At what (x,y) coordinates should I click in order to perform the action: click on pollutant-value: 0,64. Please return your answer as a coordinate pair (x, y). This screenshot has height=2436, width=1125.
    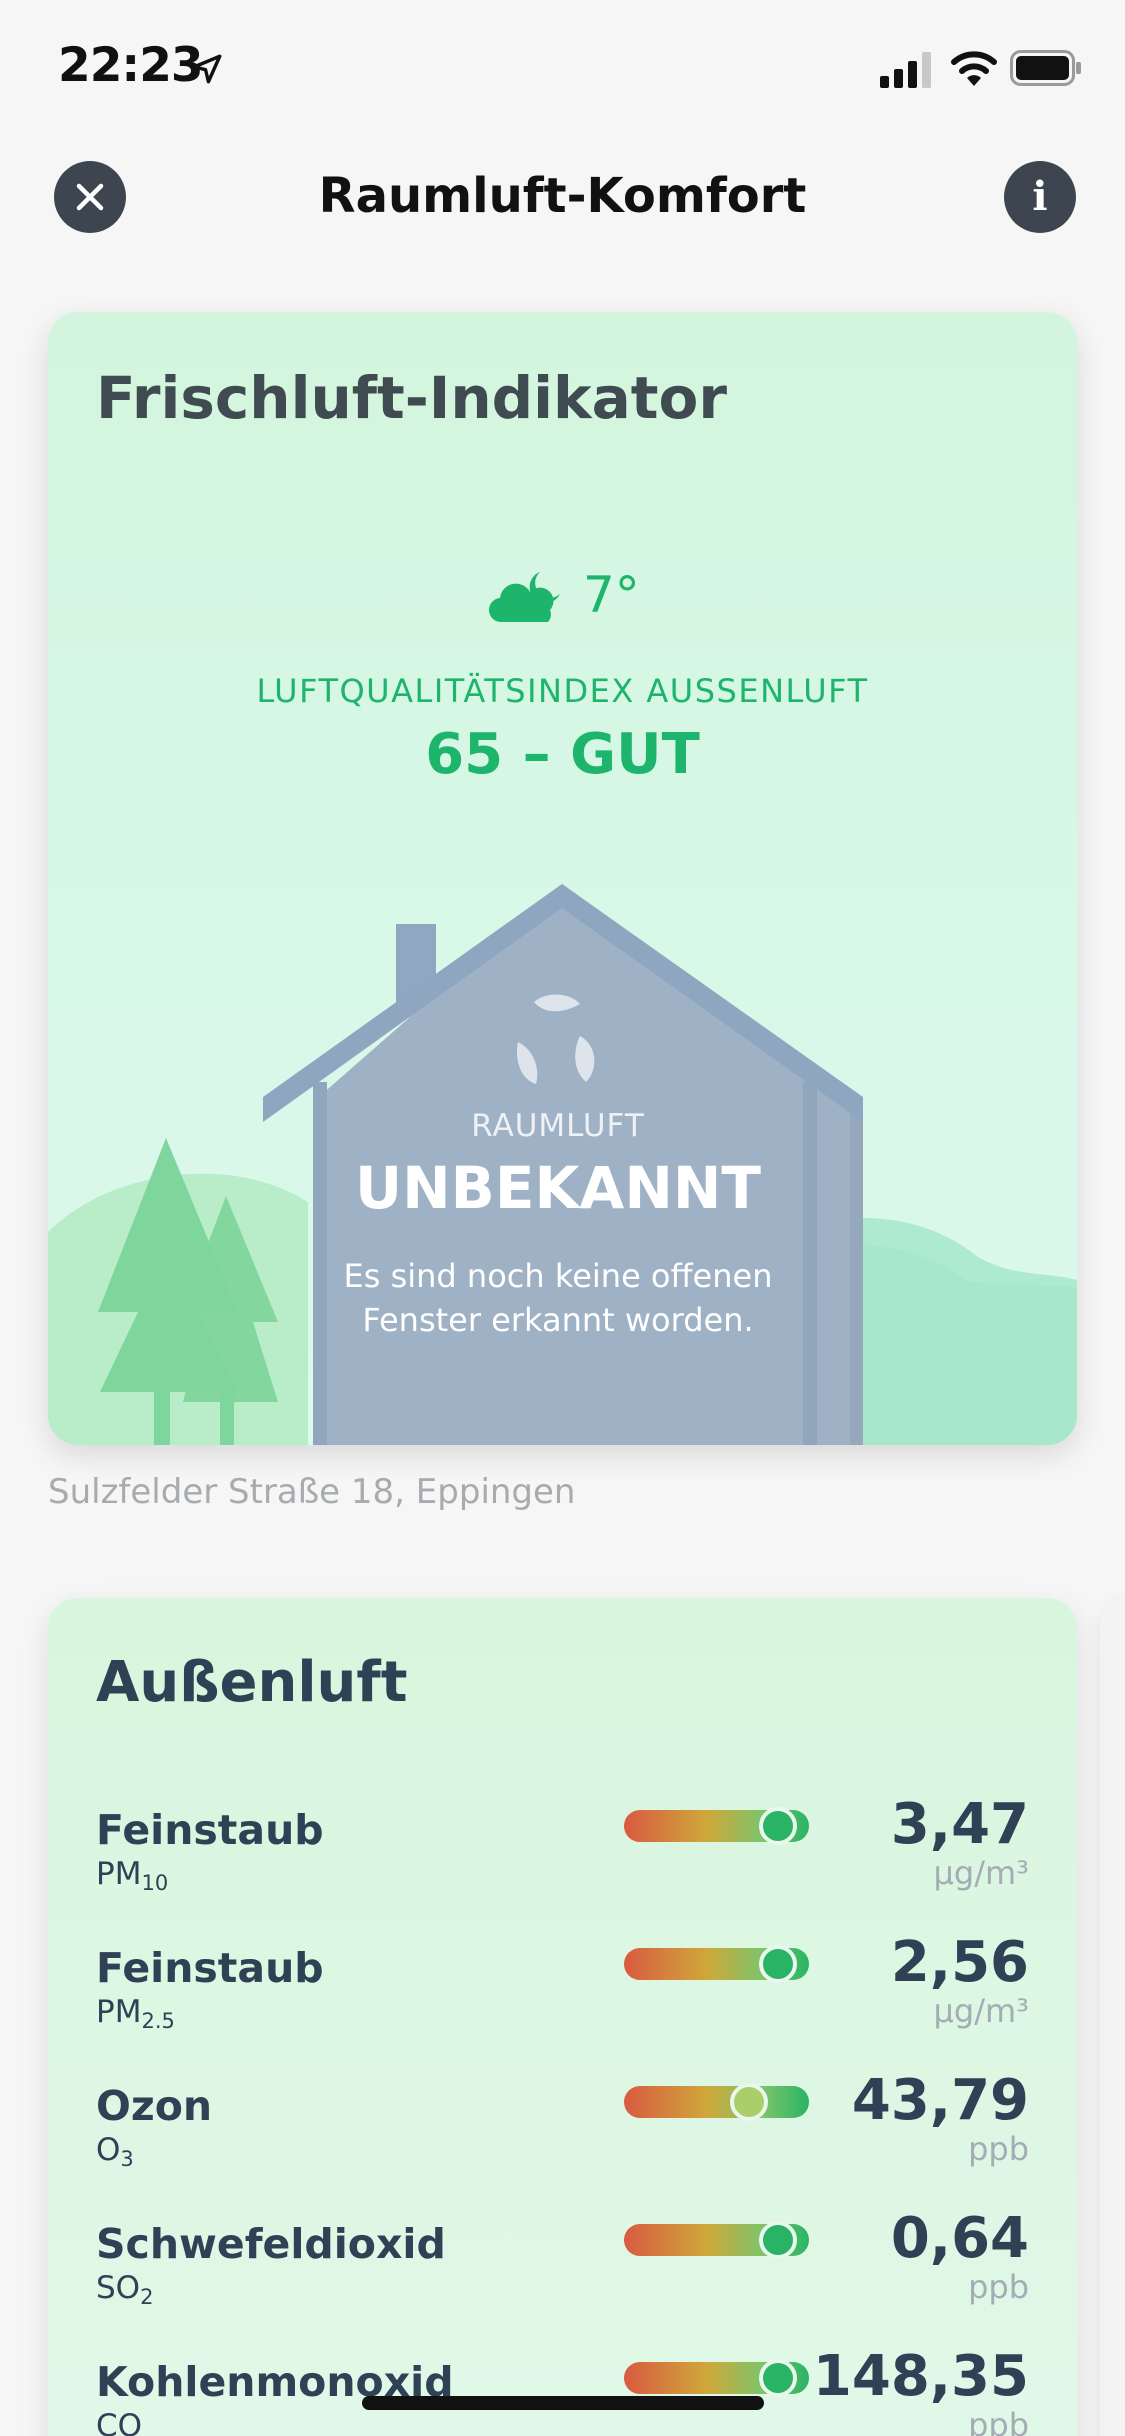
    Looking at the image, I should click on (959, 2238).